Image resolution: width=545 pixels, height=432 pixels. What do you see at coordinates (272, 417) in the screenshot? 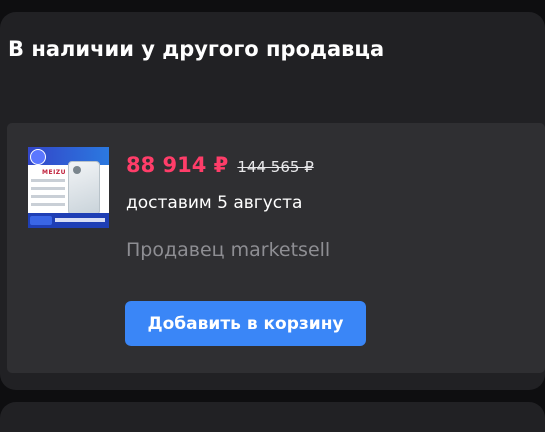
I see `next-section-card` at bounding box center [272, 417].